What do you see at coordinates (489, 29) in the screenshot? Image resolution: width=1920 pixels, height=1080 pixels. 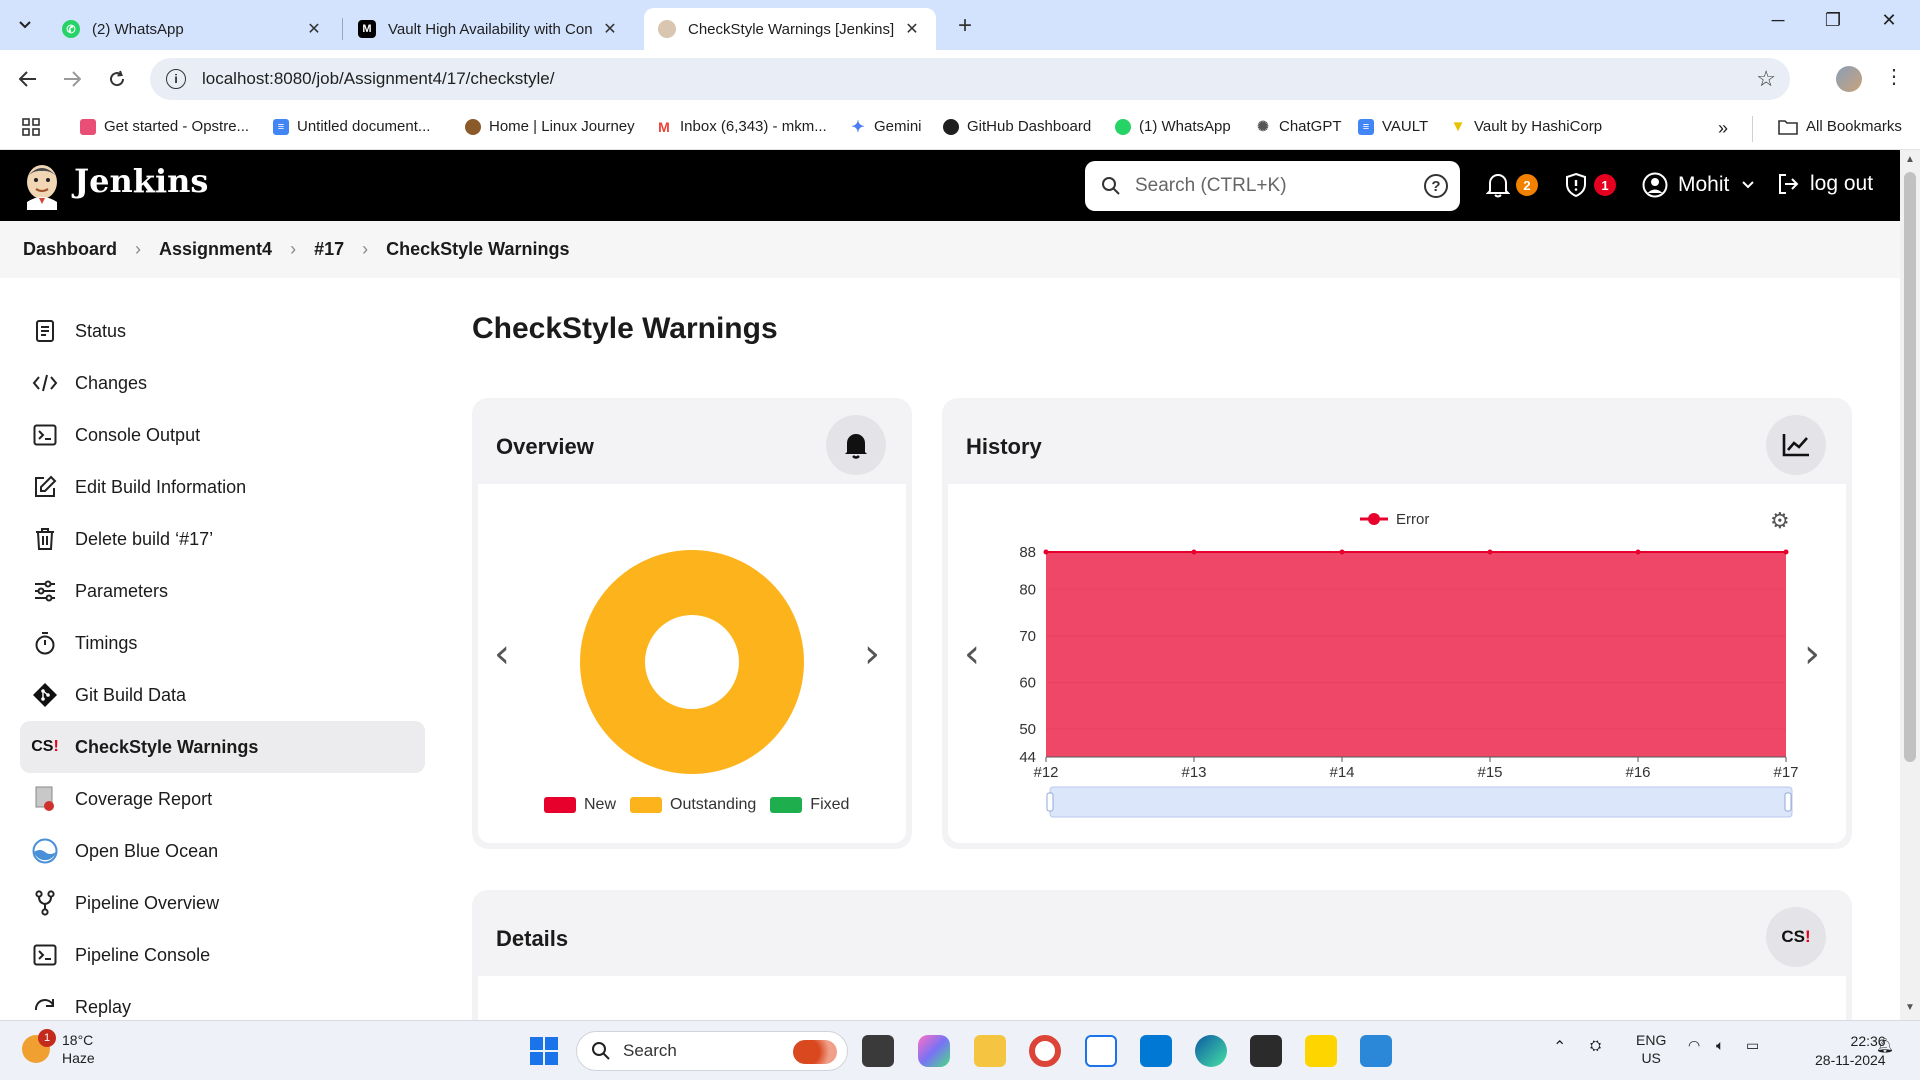 I see `tab-vault-medium: M Vault High Availability with Con ✕` at bounding box center [489, 29].